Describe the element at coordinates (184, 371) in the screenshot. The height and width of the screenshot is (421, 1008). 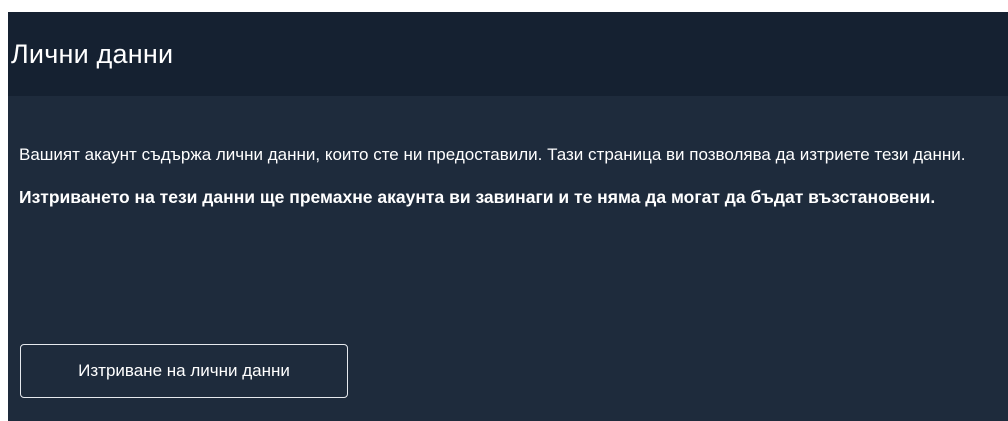
I see `delete-personal-data-button: Изтриване на лични данни` at that location.